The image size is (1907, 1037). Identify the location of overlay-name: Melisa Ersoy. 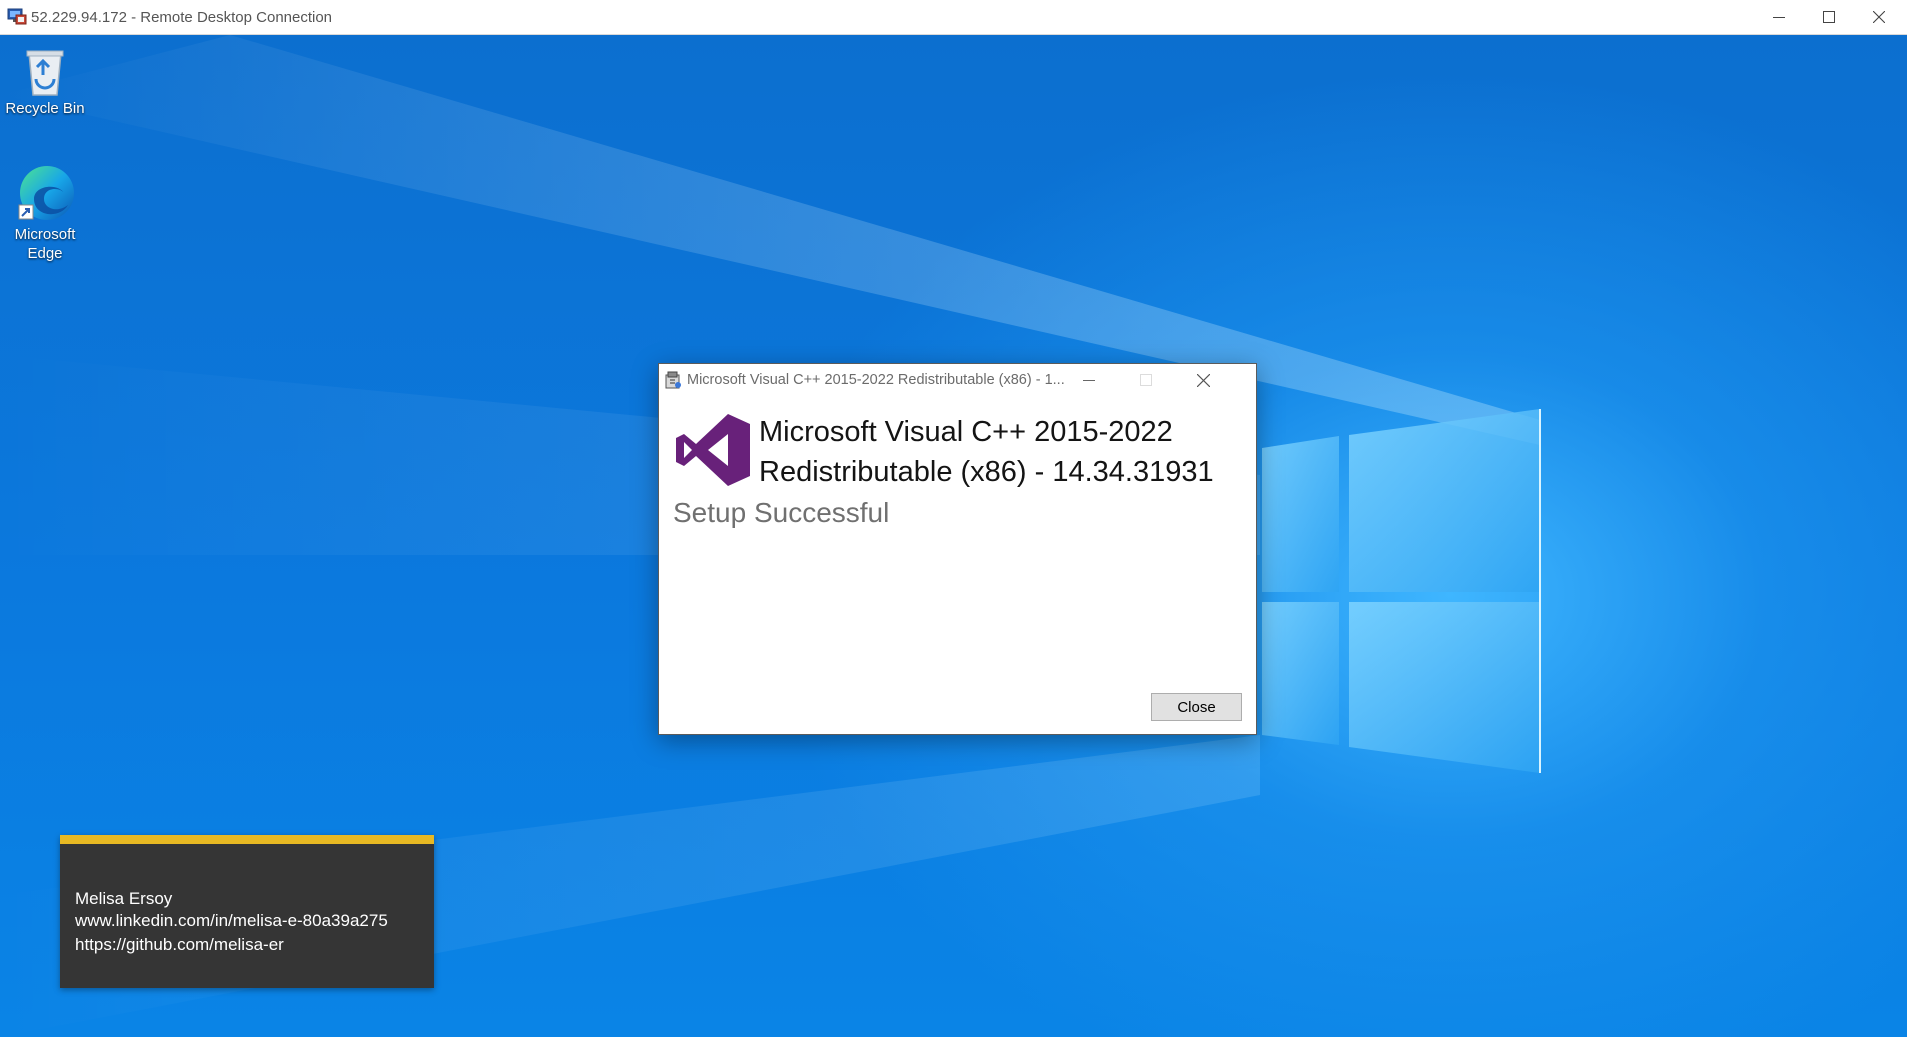
(124, 898).